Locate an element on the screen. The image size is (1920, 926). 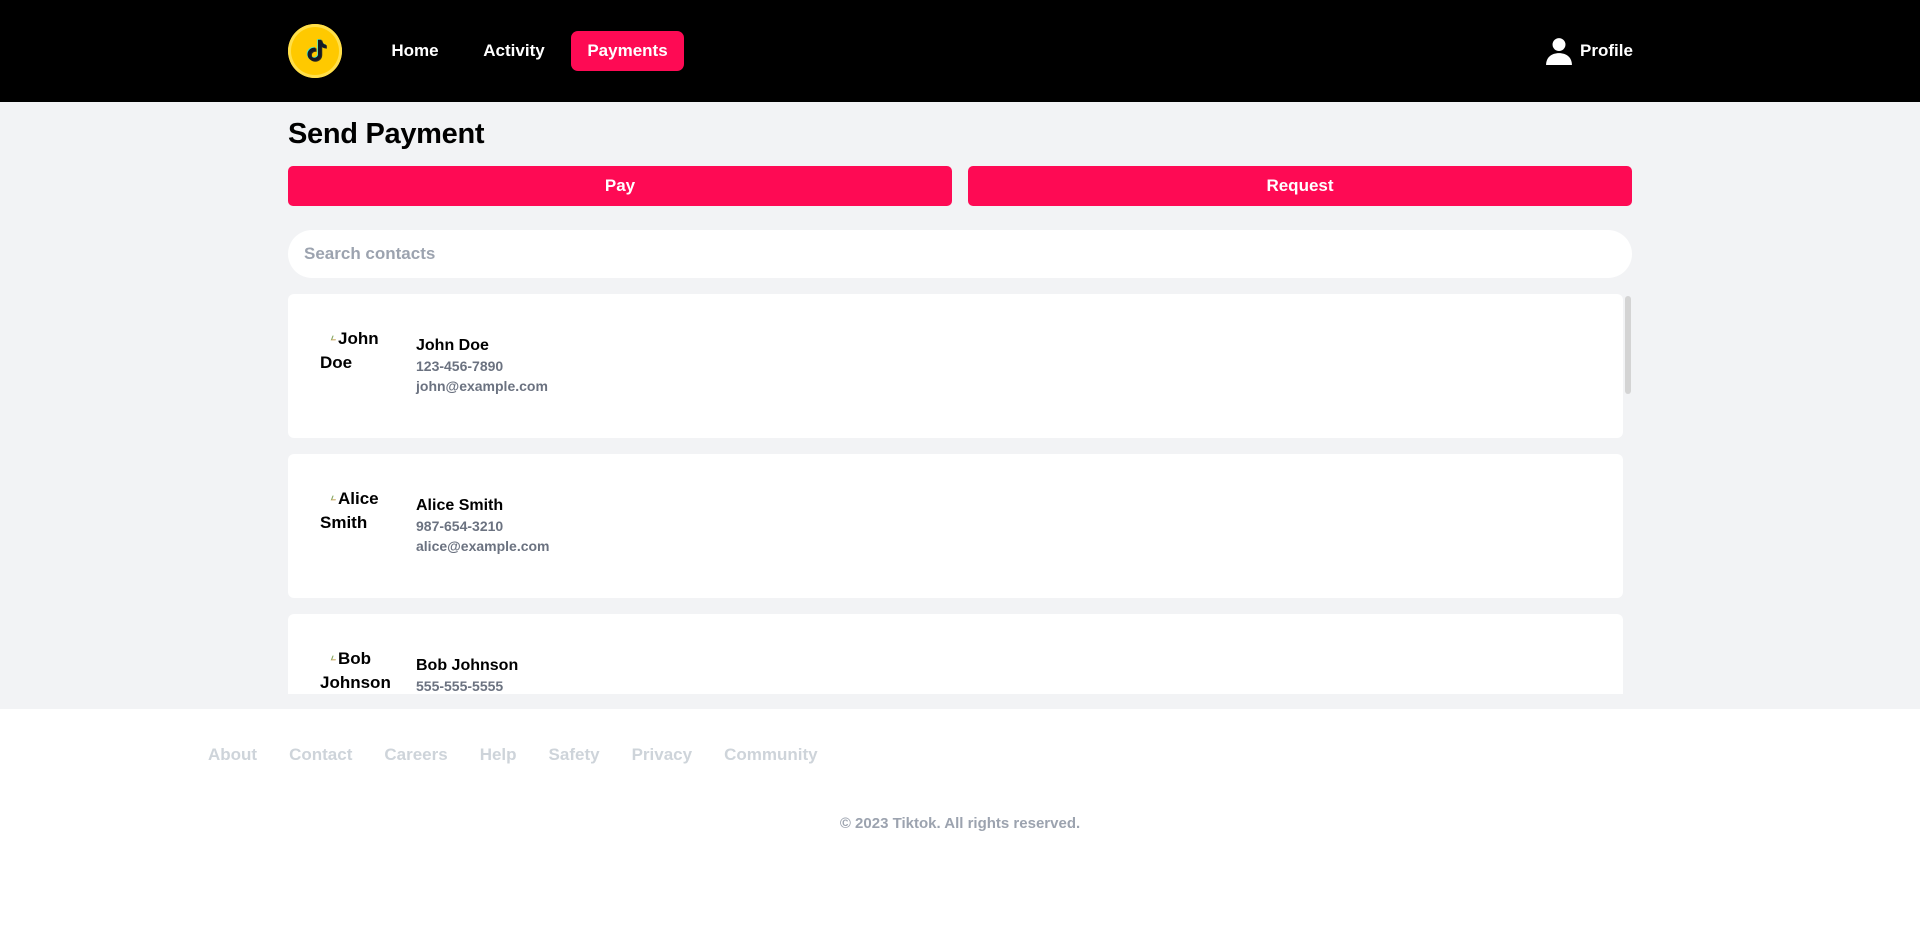
footer-link-safety: Safety is located at coordinates (574, 755).